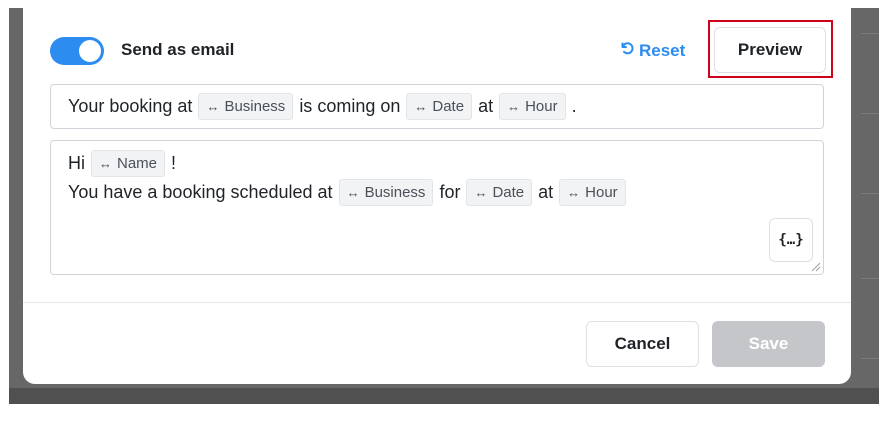  I want to click on subject-text: ., so click(574, 106).